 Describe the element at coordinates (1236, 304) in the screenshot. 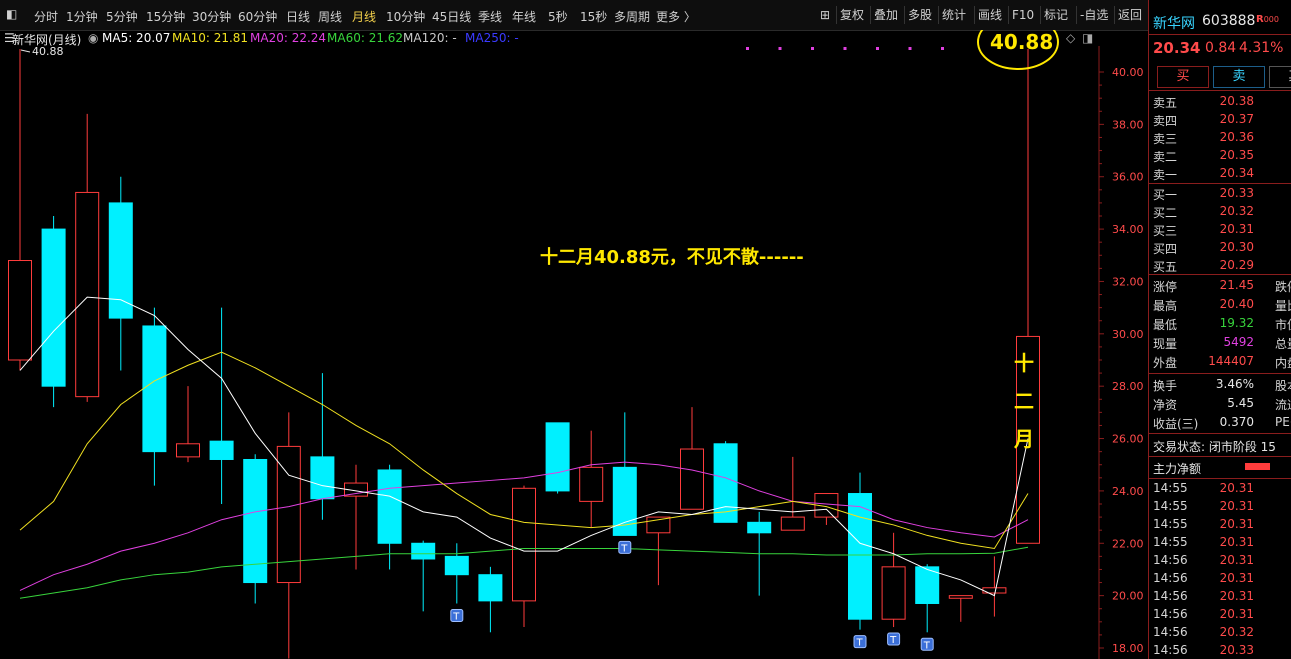

I see `stat-row-value: 20.40` at that location.